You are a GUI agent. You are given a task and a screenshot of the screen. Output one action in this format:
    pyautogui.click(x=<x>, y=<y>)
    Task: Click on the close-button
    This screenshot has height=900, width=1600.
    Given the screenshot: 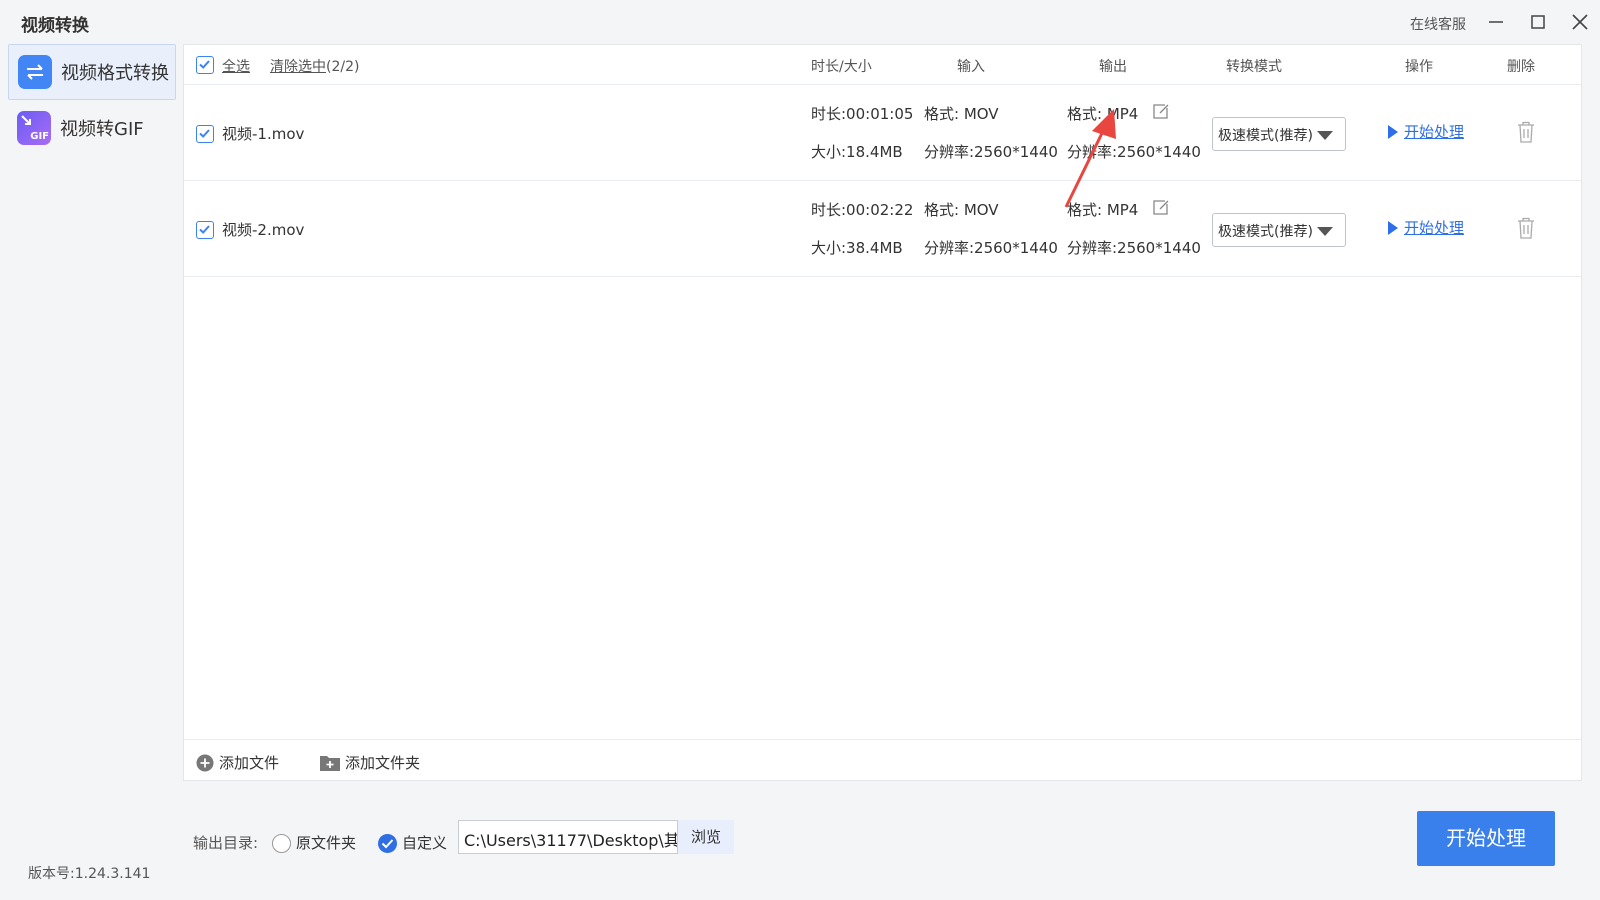 What is the action you would take?
    pyautogui.click(x=1580, y=22)
    